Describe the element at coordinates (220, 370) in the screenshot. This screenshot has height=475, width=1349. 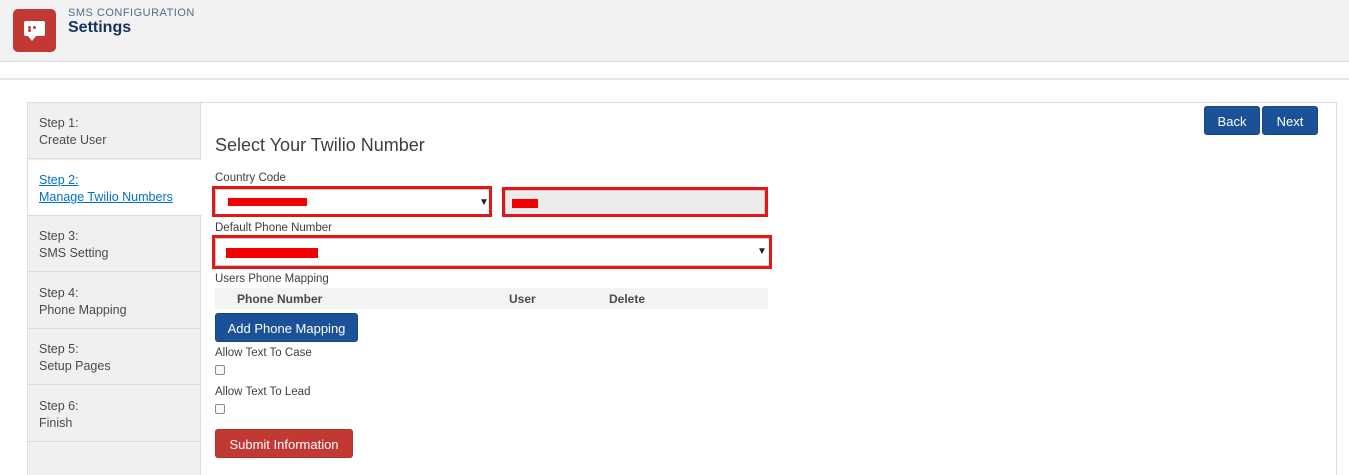
I see `allow-text-to-case-checkbox` at that location.